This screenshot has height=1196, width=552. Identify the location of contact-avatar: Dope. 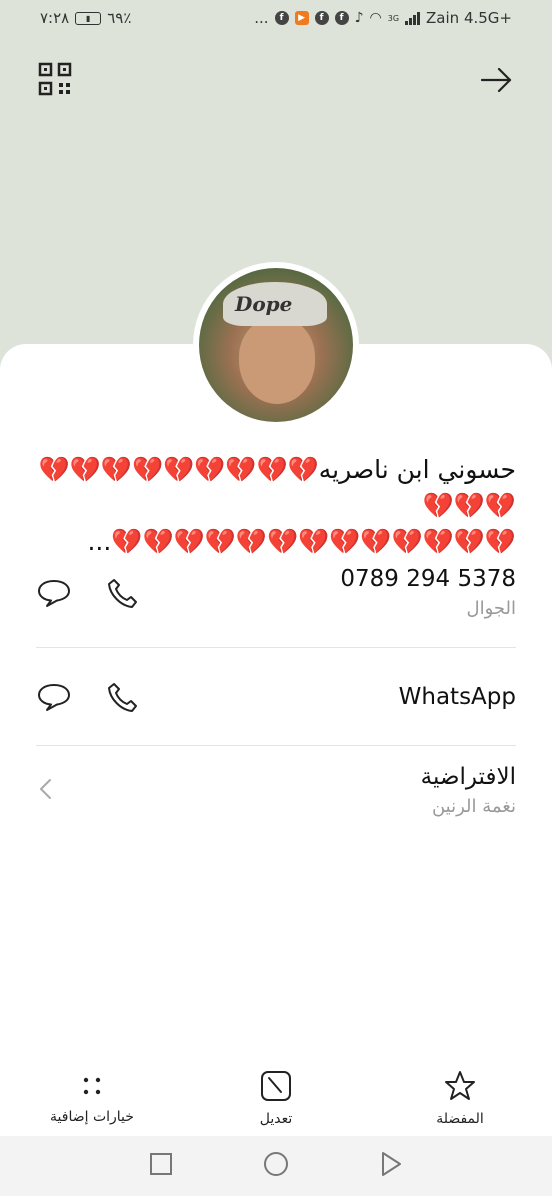
(276, 345).